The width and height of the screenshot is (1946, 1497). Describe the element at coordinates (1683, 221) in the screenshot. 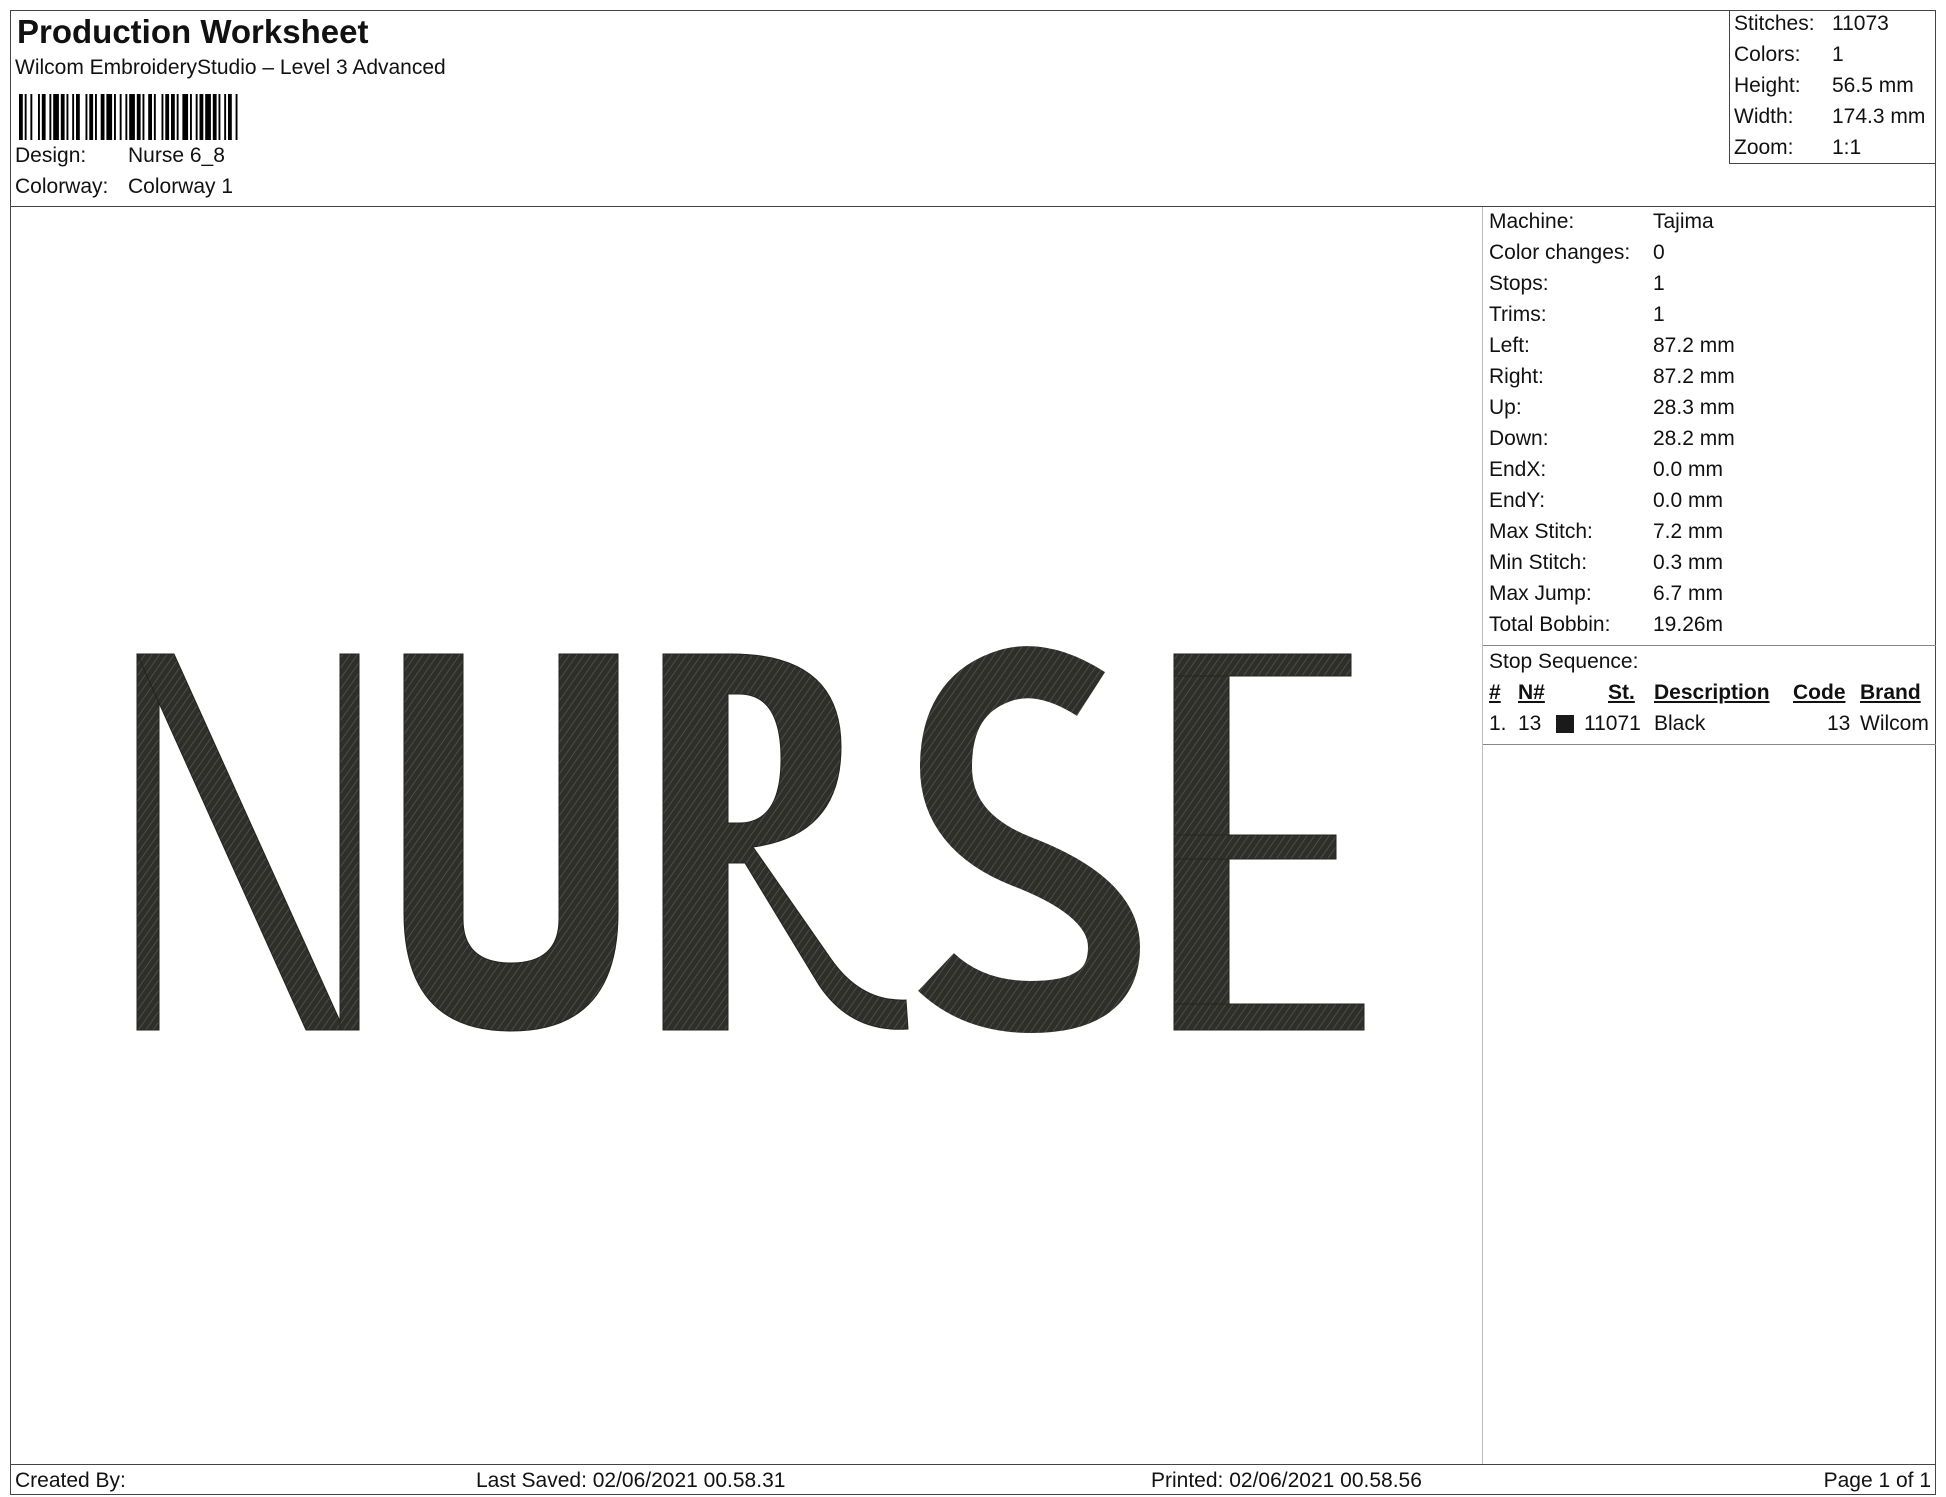

I see `detail-value: Tajima` at that location.